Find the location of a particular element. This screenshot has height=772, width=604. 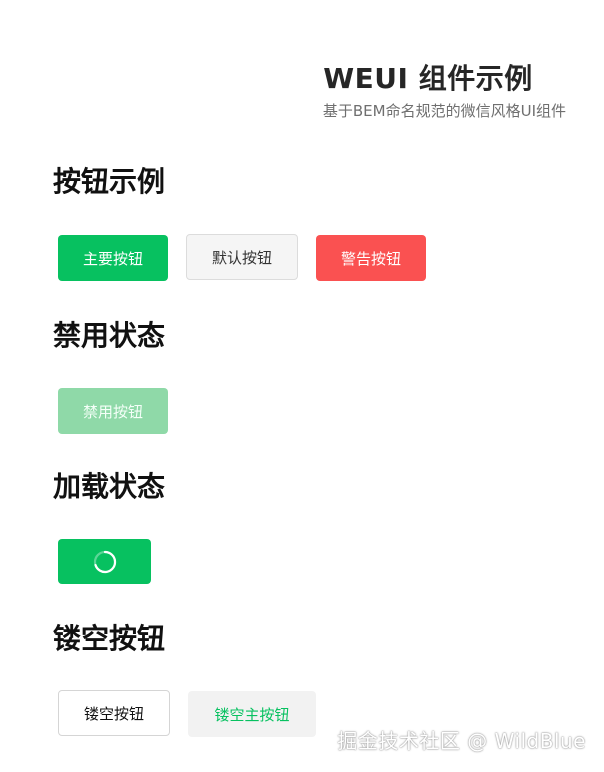

page-subtitle: 基于BEM命名规范的微信风格UI组件 is located at coordinates (444, 111).